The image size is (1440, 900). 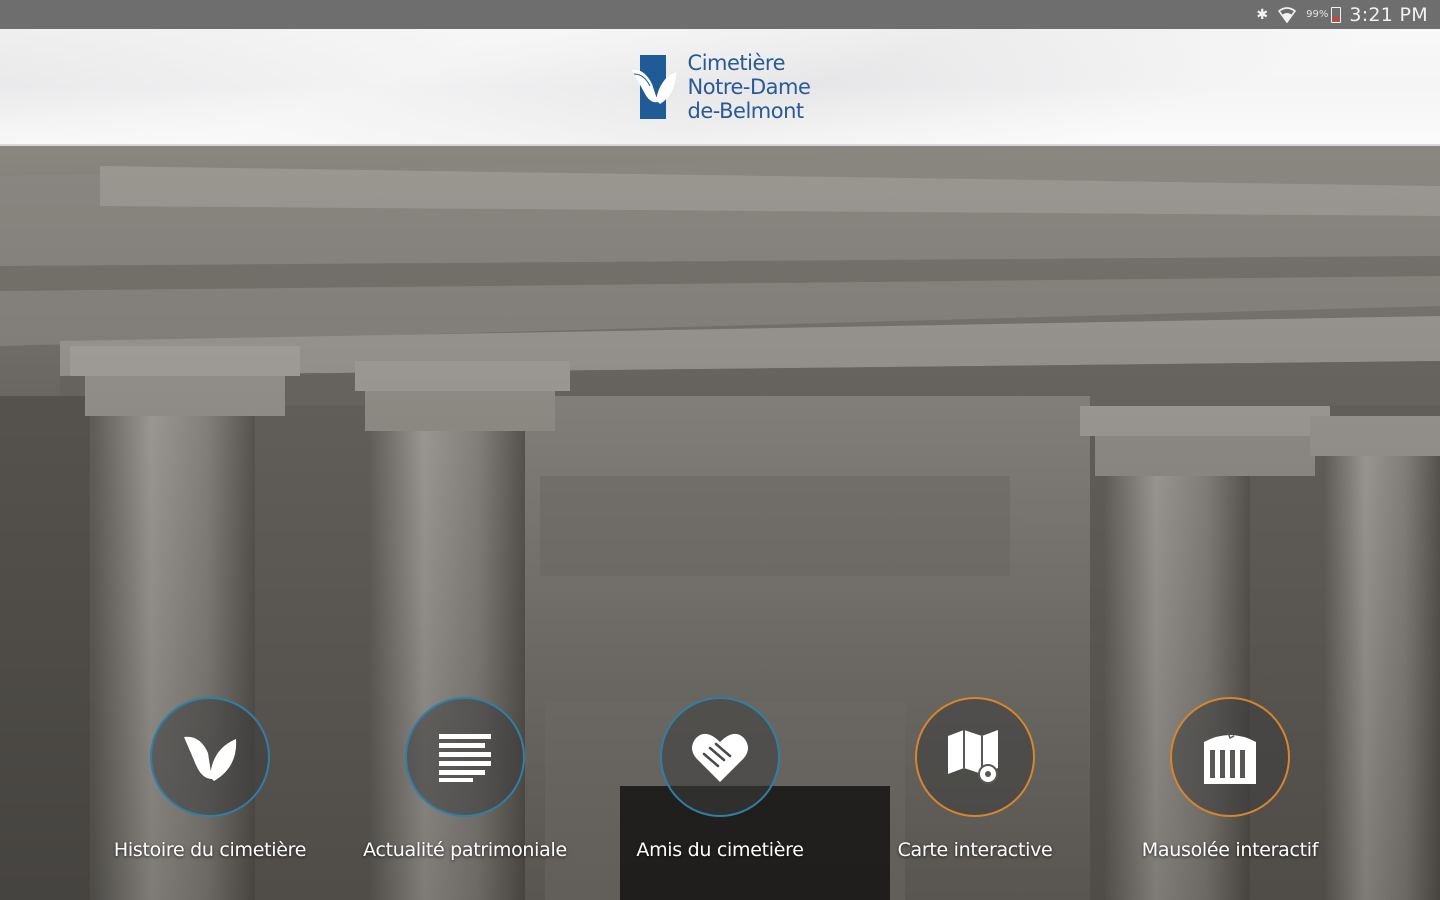 I want to click on menu-item-mausolee-circle, so click(x=1230, y=757).